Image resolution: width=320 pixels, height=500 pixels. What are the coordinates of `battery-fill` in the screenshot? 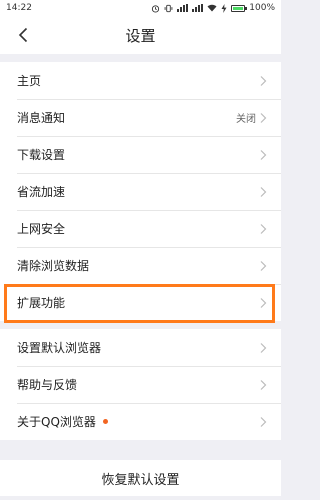 It's located at (238, 8).